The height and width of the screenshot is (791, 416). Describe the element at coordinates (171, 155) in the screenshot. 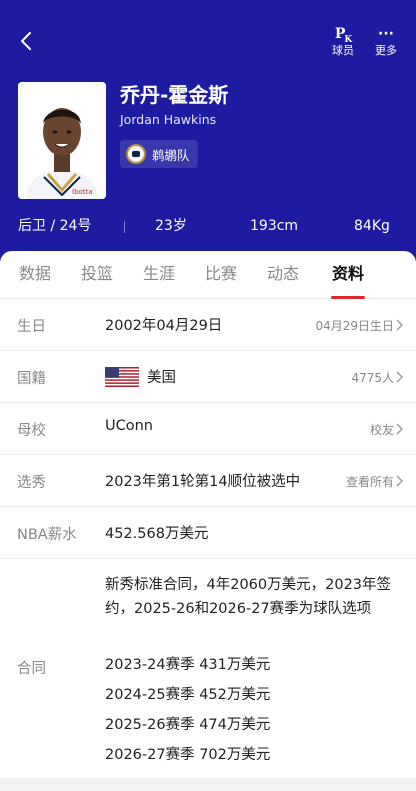

I see `team-name: 鹈鹕队` at that location.